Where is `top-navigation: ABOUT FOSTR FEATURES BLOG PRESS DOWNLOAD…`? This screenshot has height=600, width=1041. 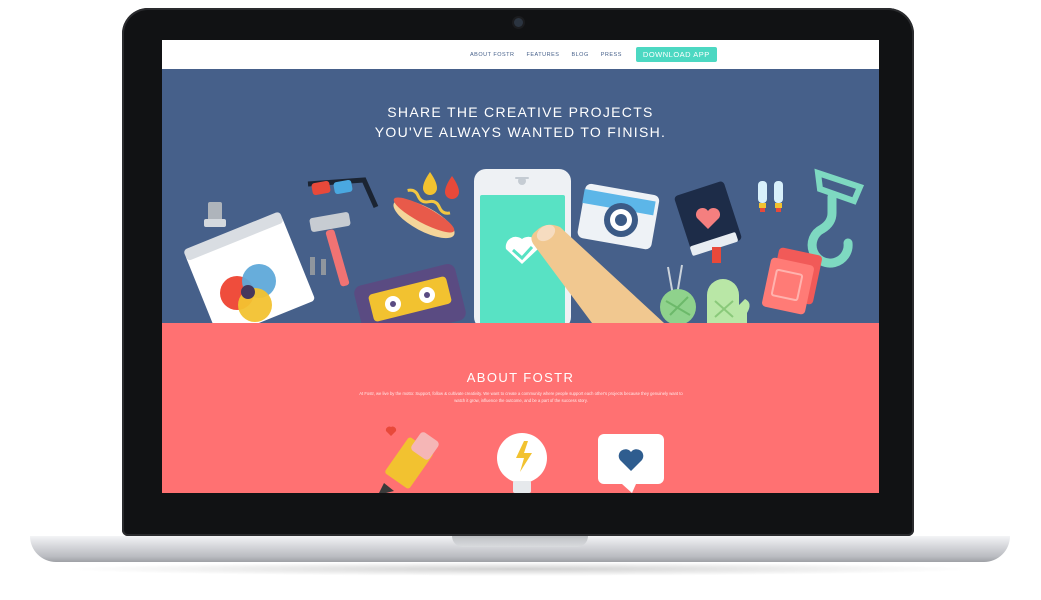 top-navigation: ABOUT FOSTR FEATURES BLOG PRESS DOWNLOAD… is located at coordinates (520, 54).